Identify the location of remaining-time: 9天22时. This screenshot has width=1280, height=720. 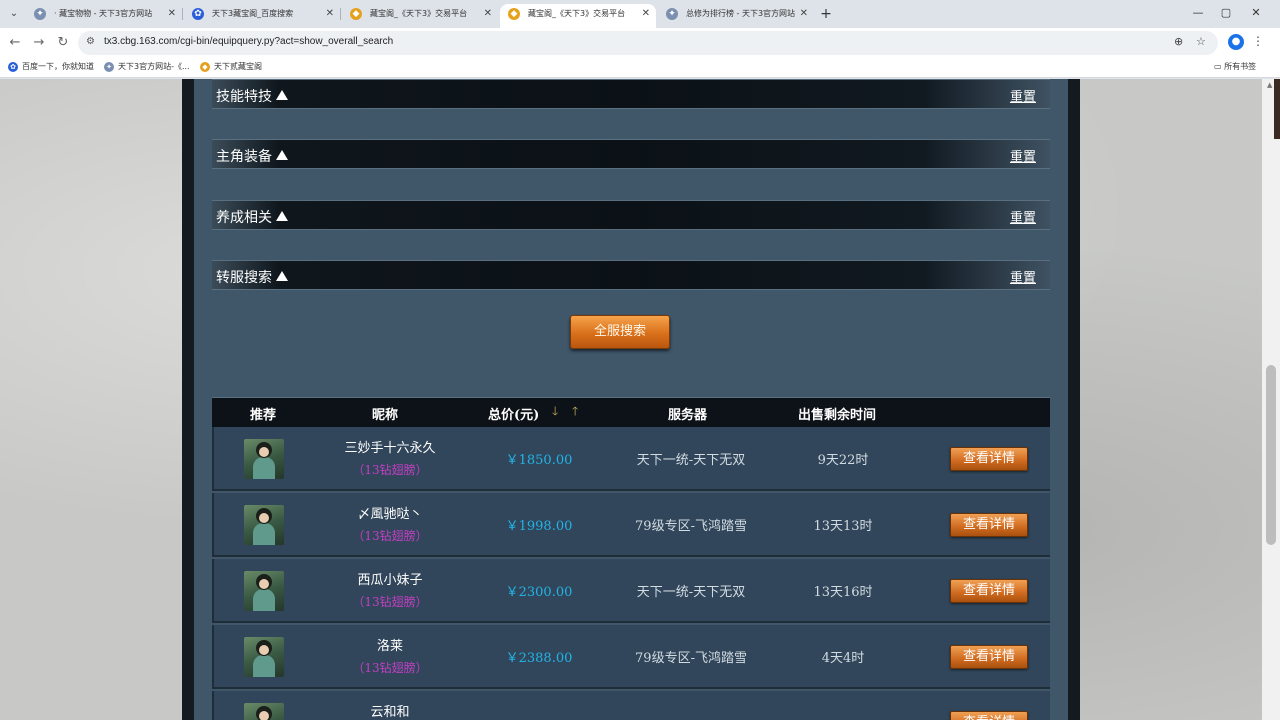
(843, 460).